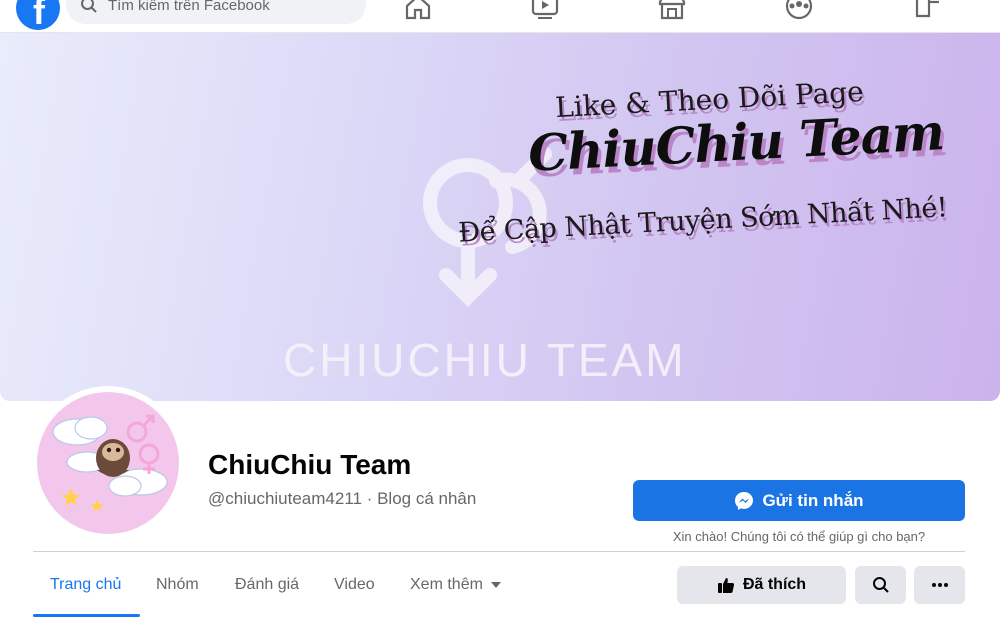  I want to click on tab-home: Trang chủ, so click(85, 585).